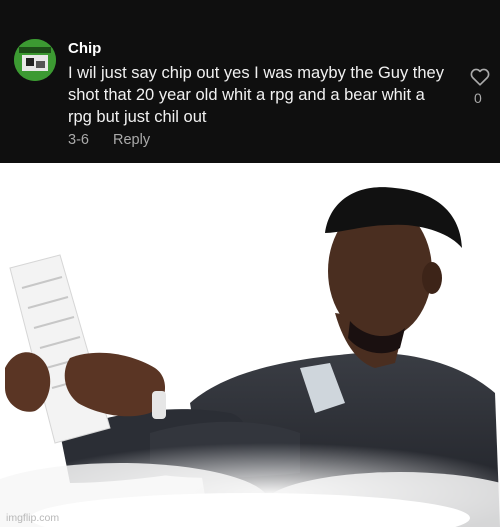  I want to click on avatar-graphic, so click(35, 60).